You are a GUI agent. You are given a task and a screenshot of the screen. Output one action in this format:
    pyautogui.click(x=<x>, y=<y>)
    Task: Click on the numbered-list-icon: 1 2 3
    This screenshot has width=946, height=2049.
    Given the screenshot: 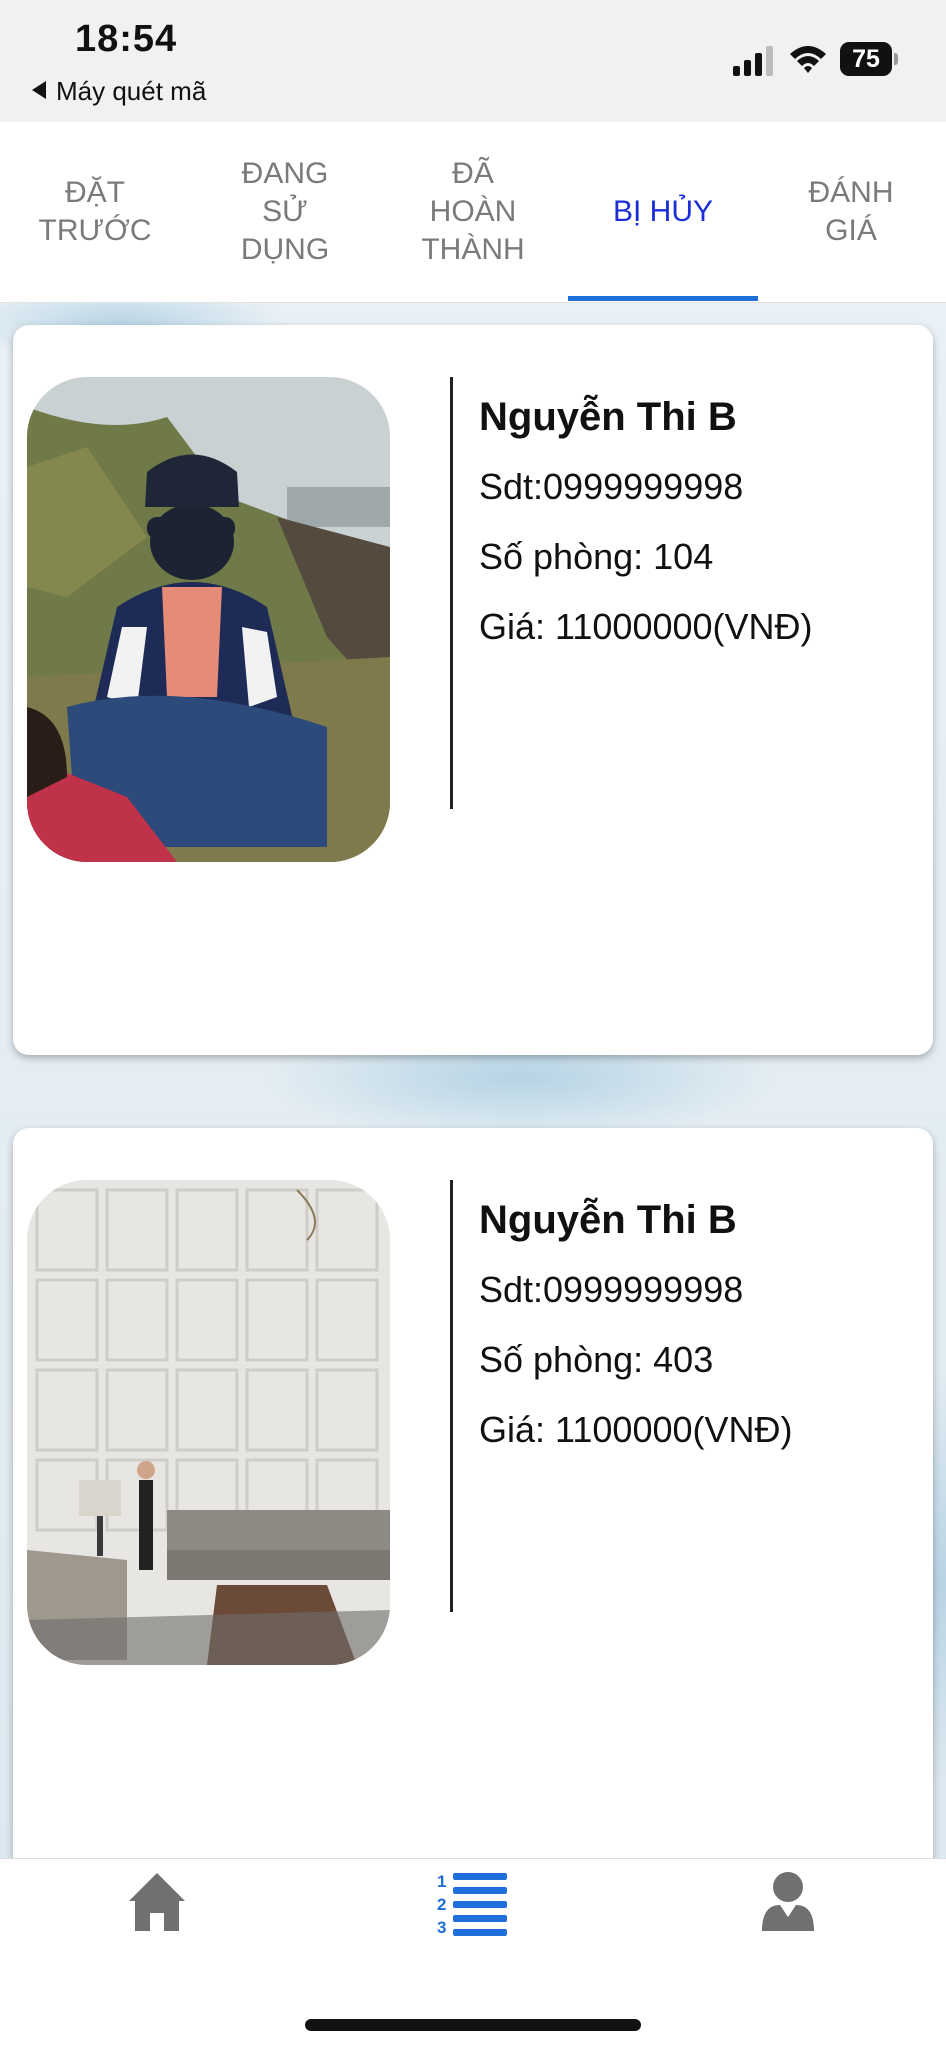 What is the action you would take?
    pyautogui.click(x=472, y=1903)
    